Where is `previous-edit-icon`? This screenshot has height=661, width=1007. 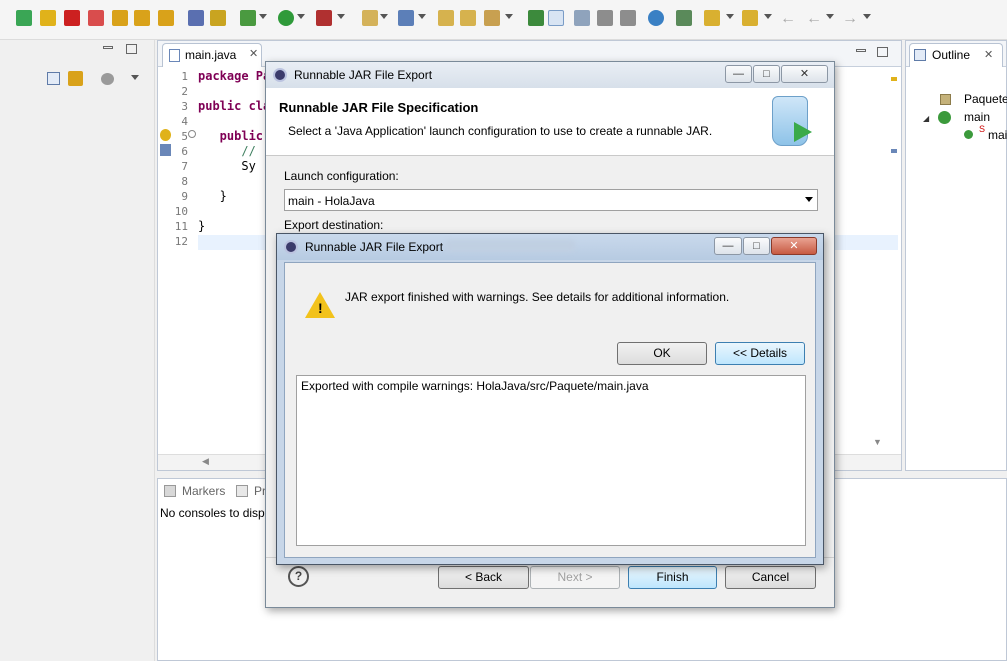
previous-edit-icon is located at coordinates (750, 18).